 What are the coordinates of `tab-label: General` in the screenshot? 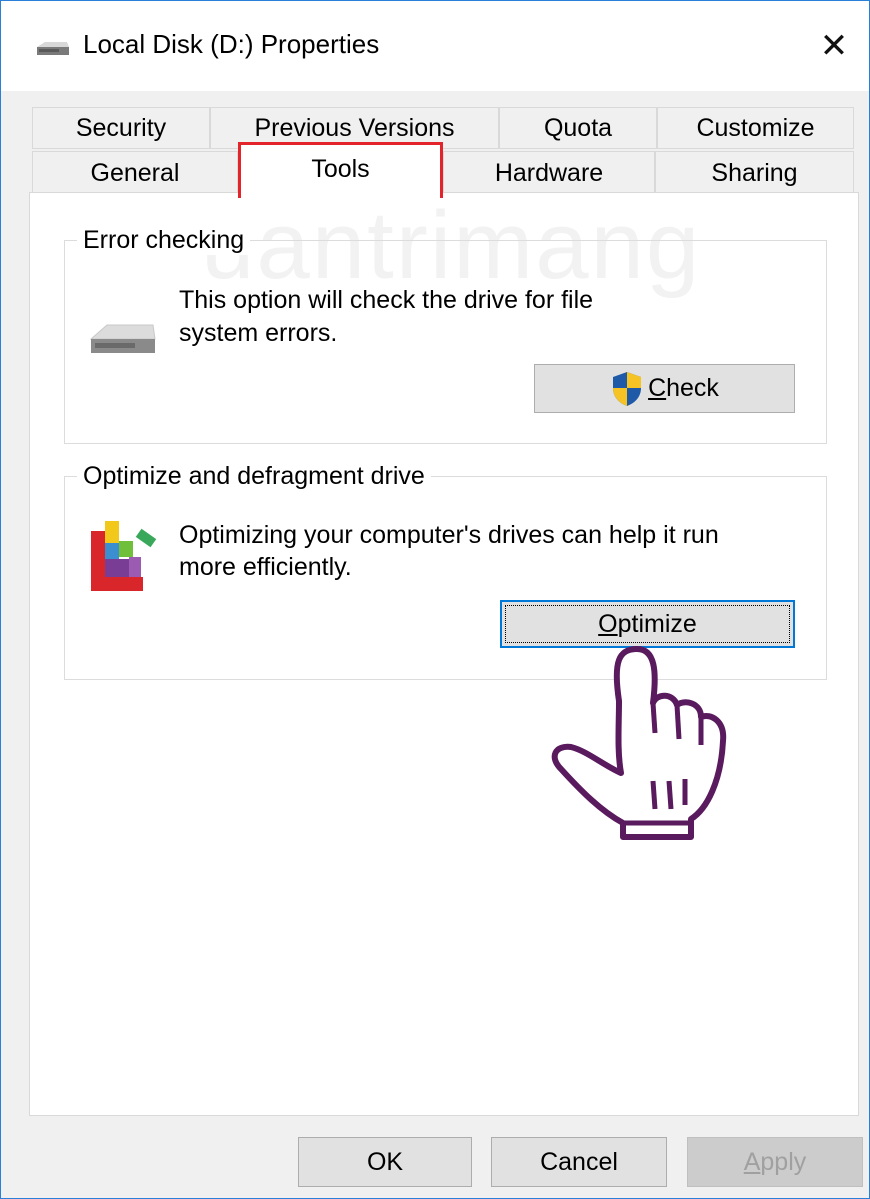 It's located at (135, 172).